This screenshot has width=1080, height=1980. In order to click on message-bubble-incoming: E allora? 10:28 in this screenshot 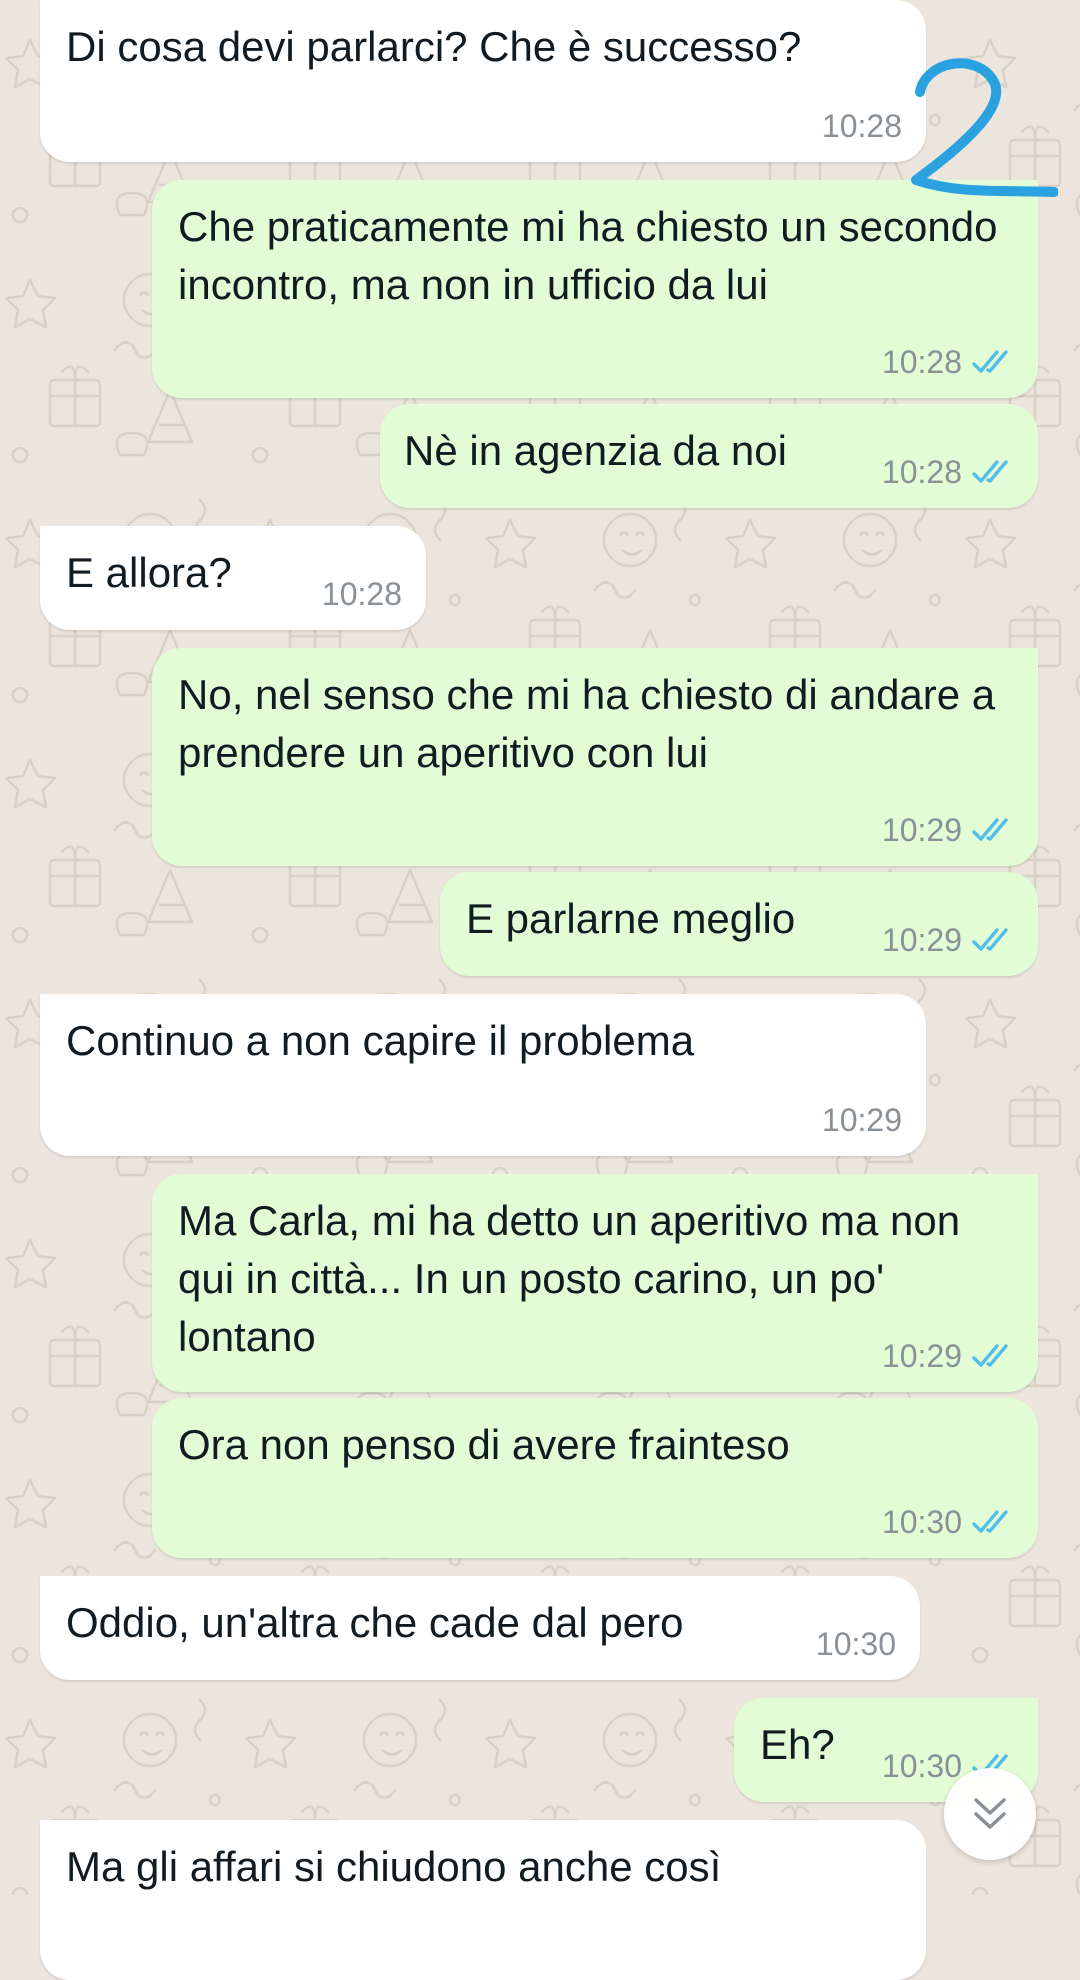, I will do `click(233, 578)`.